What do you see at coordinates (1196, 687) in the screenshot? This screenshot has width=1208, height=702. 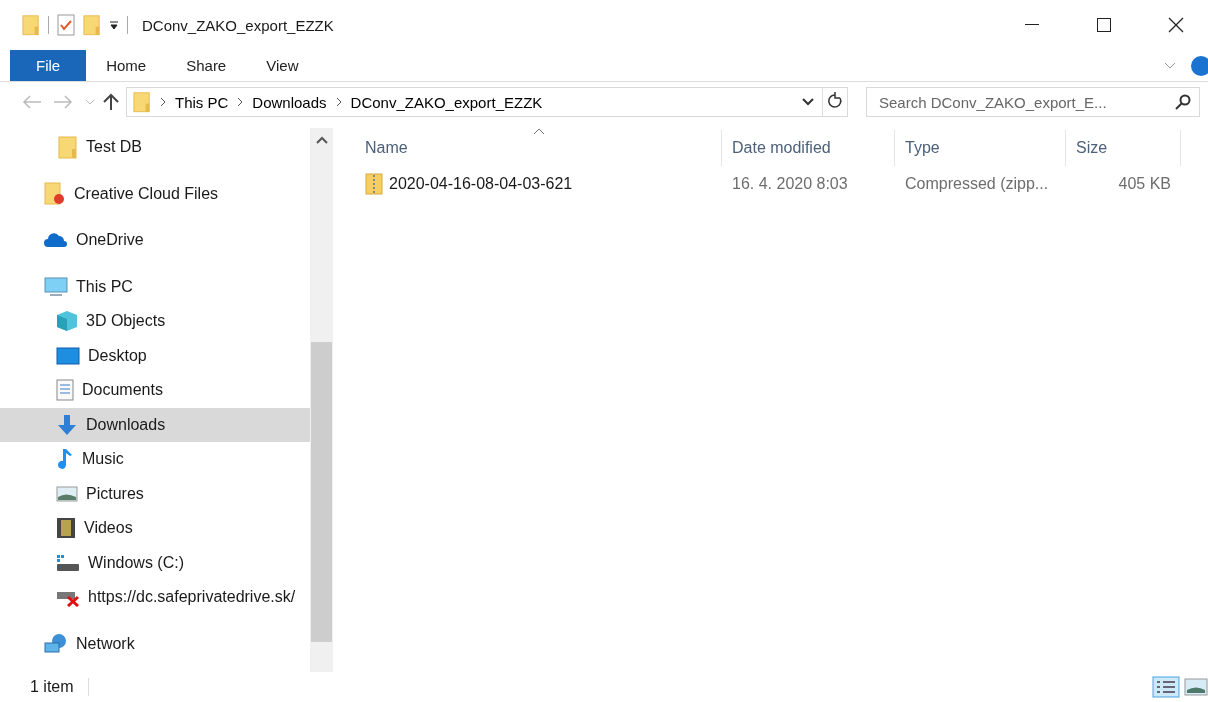 I see `large-icons-view-icon` at bounding box center [1196, 687].